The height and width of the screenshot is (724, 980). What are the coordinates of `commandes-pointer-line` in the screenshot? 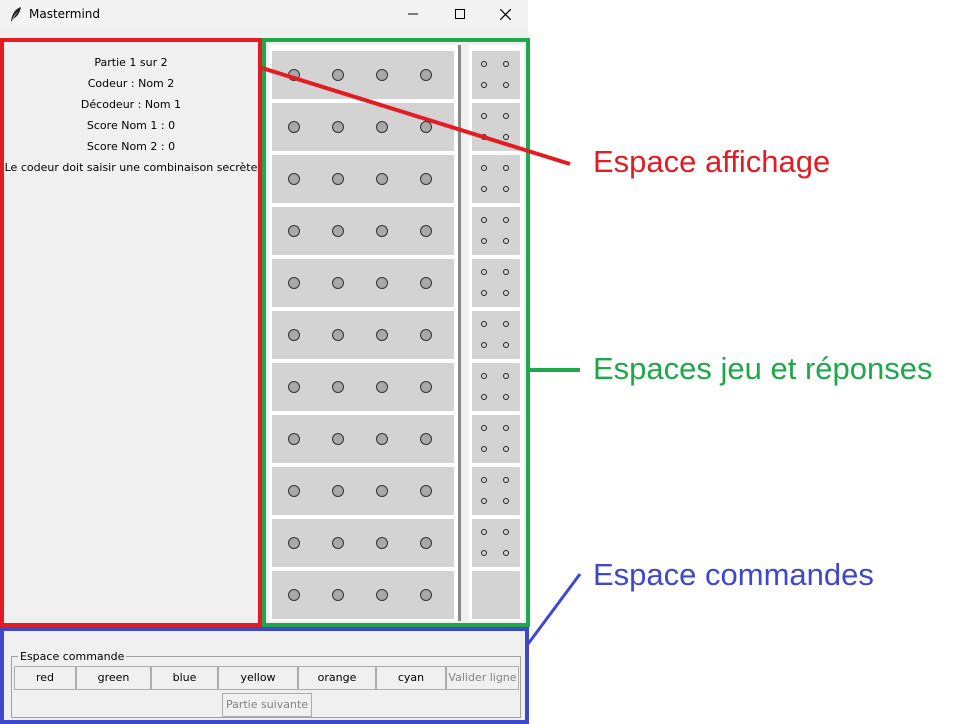 It's located at (554, 609).